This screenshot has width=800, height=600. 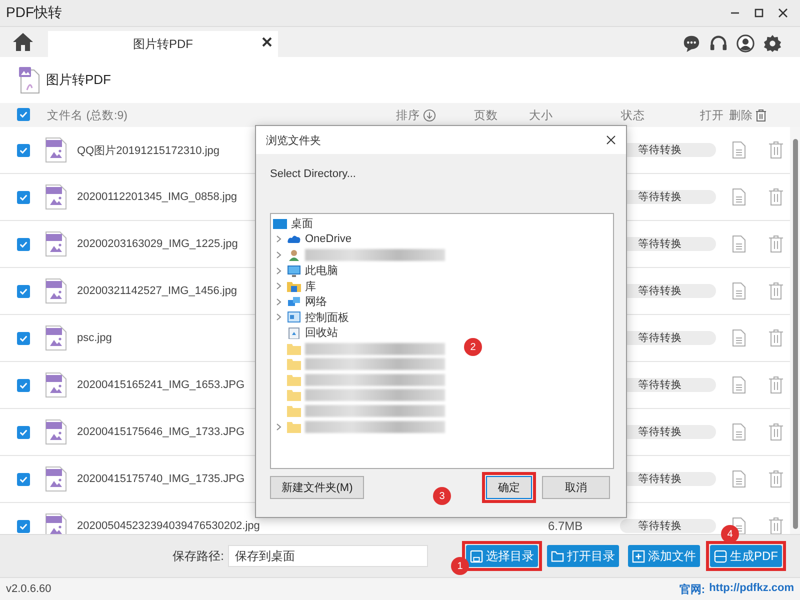 What do you see at coordinates (294, 332) in the screenshot?
I see `recycle-bin-icon` at bounding box center [294, 332].